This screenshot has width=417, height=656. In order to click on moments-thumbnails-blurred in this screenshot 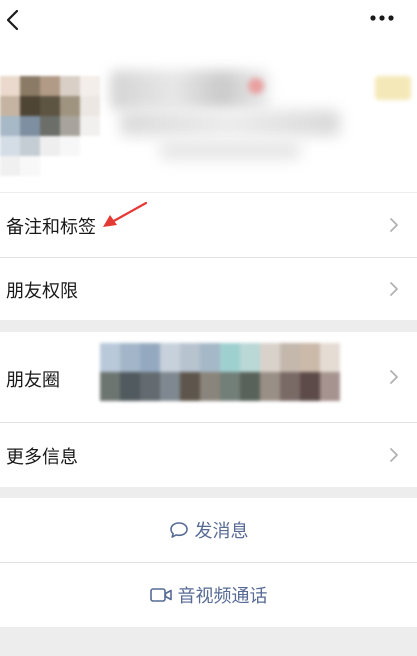, I will do `click(220, 372)`.